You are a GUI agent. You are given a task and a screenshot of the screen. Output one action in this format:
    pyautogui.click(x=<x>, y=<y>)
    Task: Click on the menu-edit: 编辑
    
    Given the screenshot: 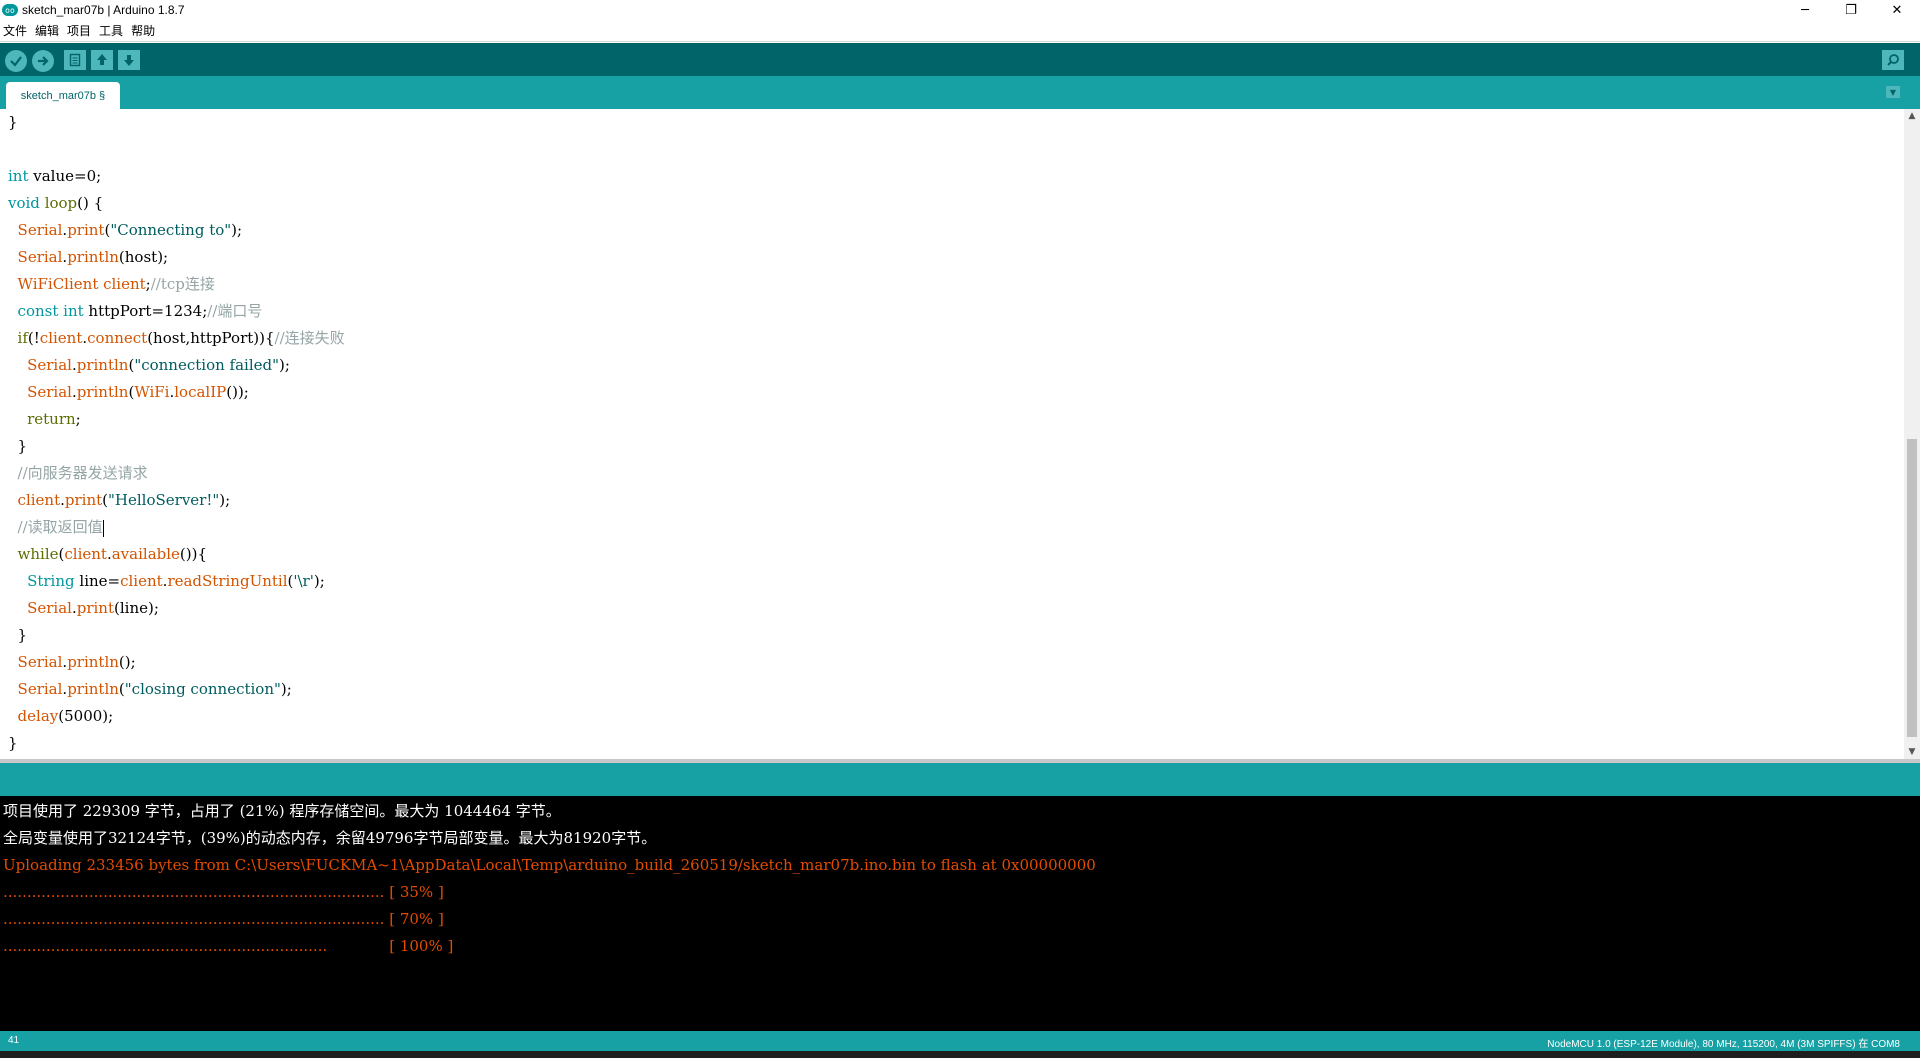 What is the action you would take?
    pyautogui.click(x=47, y=30)
    